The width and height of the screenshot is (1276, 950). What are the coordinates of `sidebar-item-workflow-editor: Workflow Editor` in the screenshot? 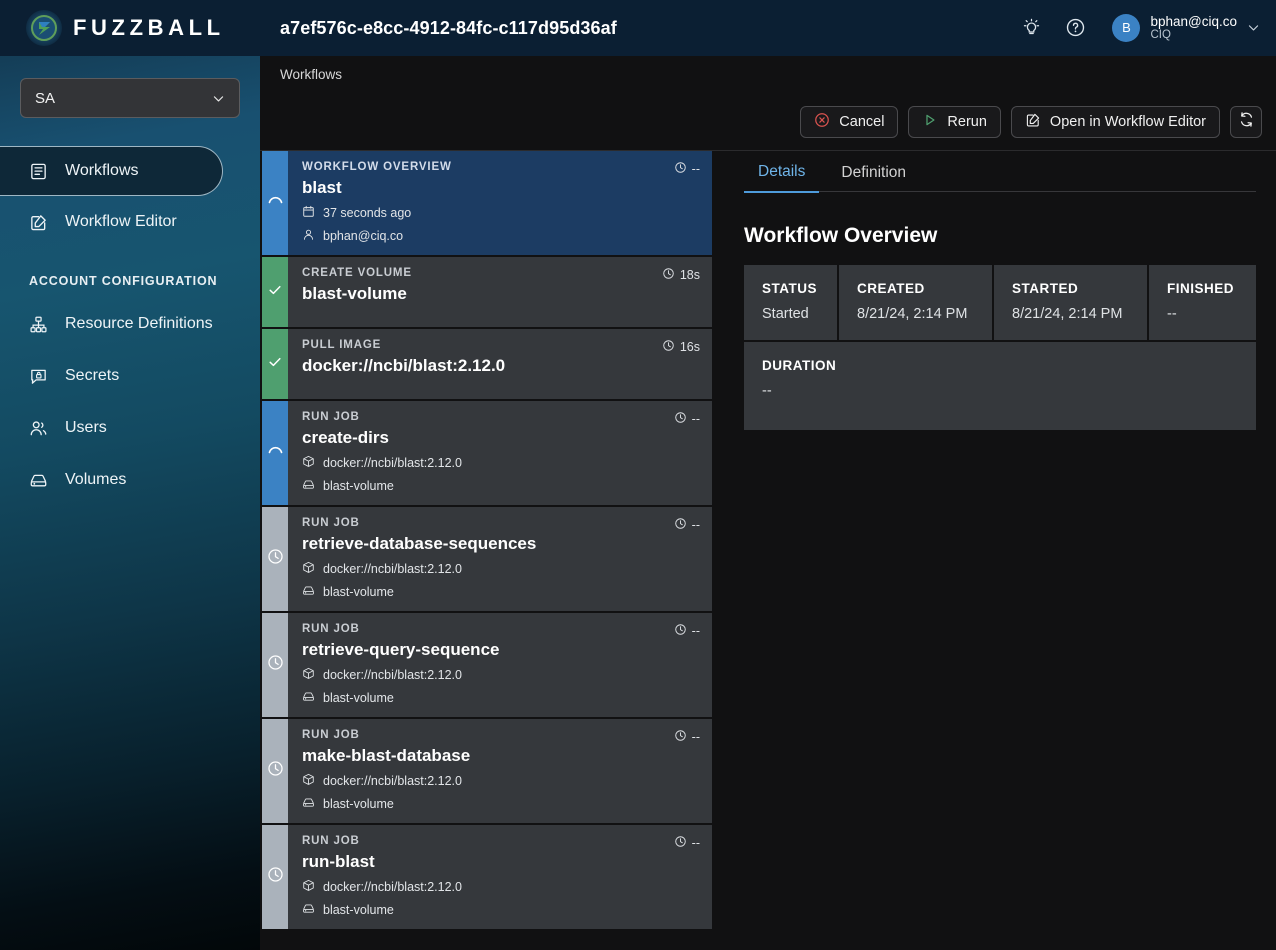 It's located at (130, 222).